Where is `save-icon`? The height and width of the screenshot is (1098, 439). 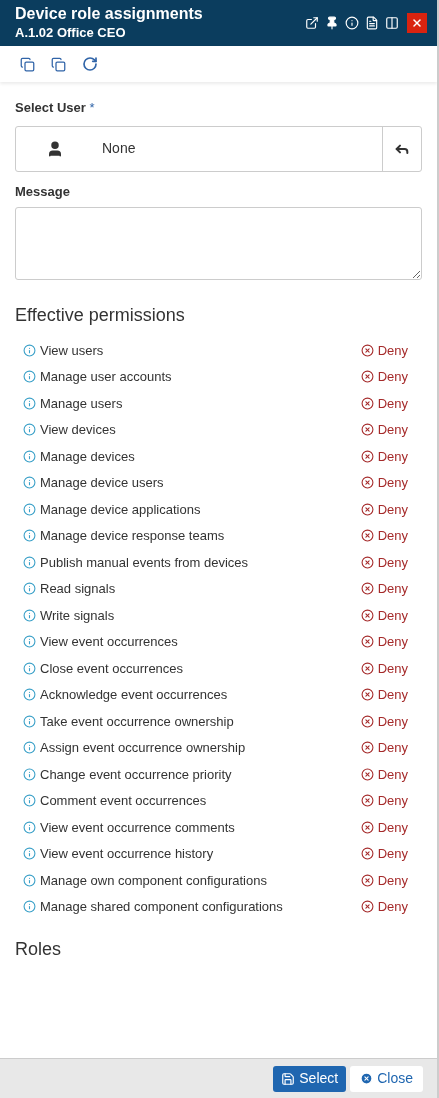
save-icon is located at coordinates (288, 1078).